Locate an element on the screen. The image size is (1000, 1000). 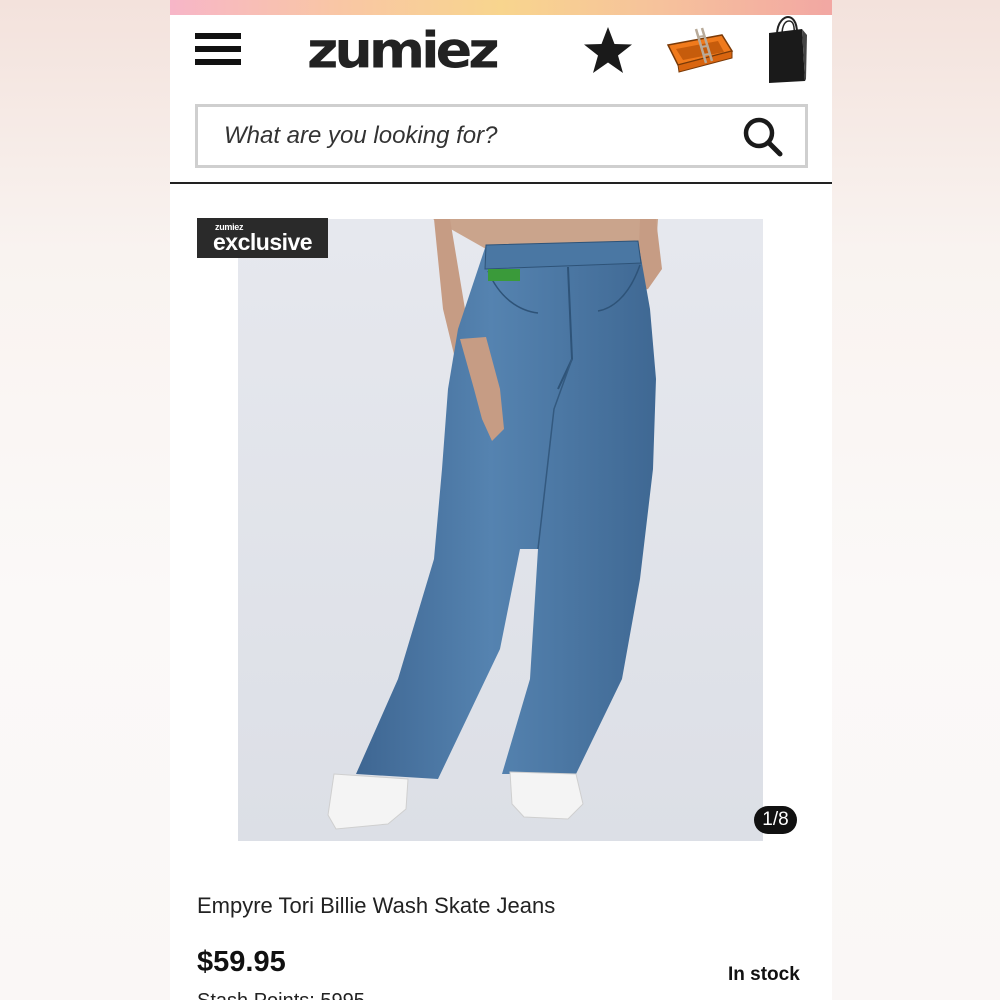
search-input is located at coordinates (458, 136).